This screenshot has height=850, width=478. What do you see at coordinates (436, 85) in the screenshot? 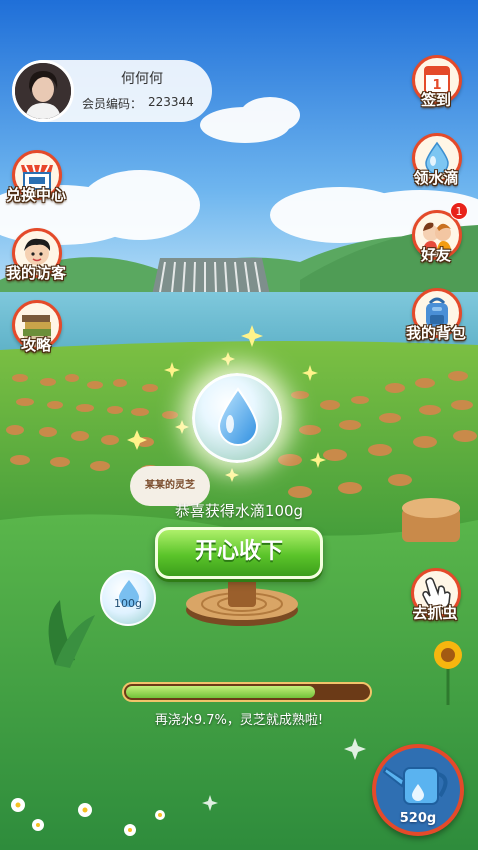
I see `sign-in-button: 1 签到` at bounding box center [436, 85].